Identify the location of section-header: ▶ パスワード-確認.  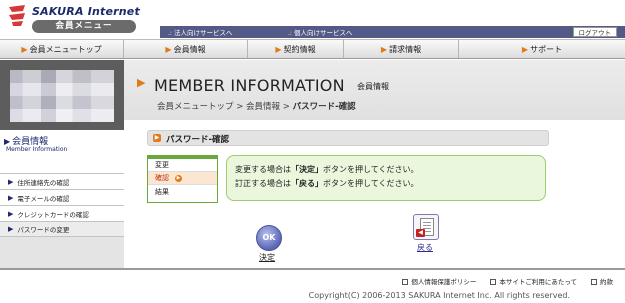
(348, 138).